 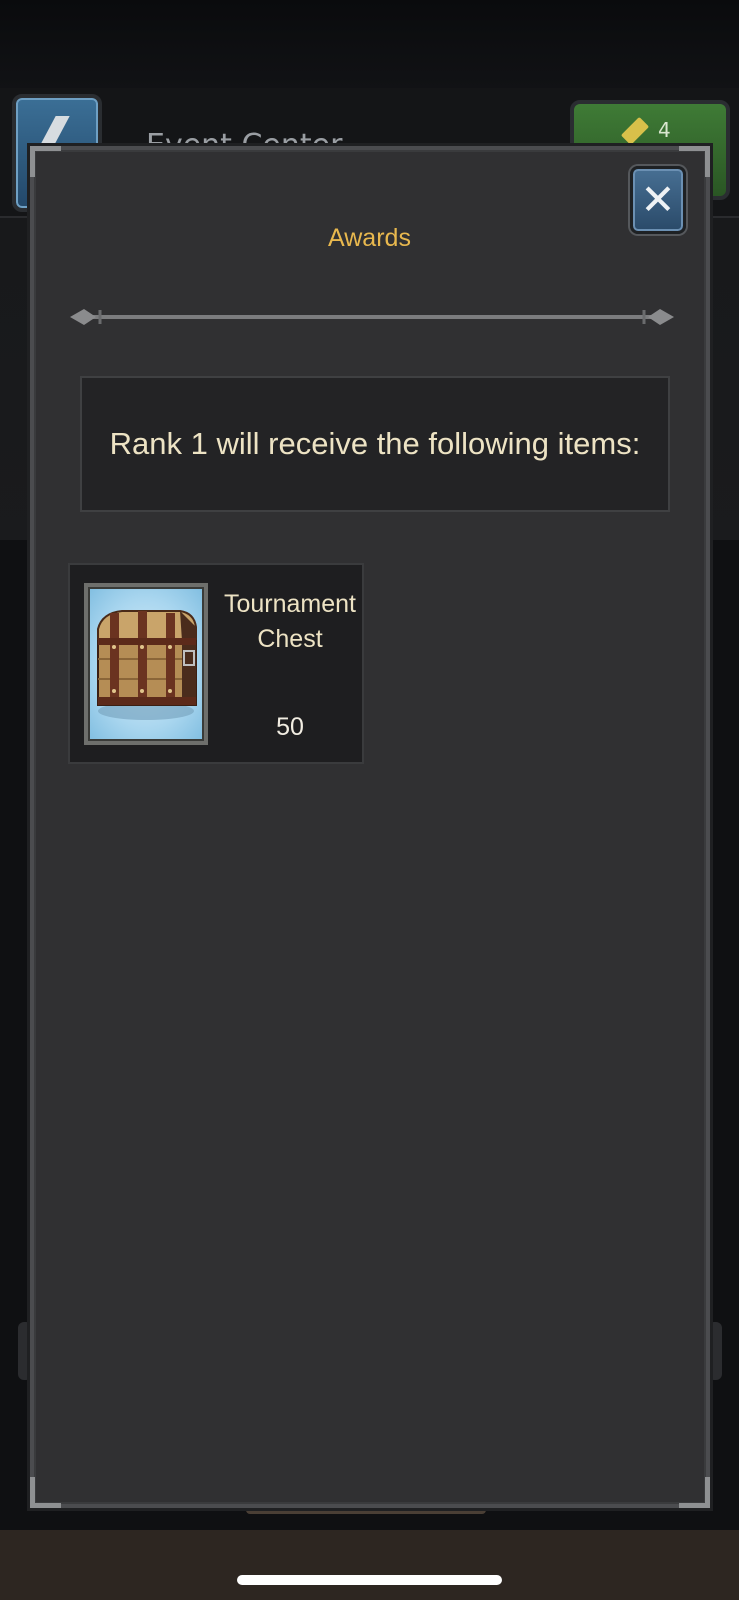 I want to click on item-quantity: 50, so click(x=290, y=727).